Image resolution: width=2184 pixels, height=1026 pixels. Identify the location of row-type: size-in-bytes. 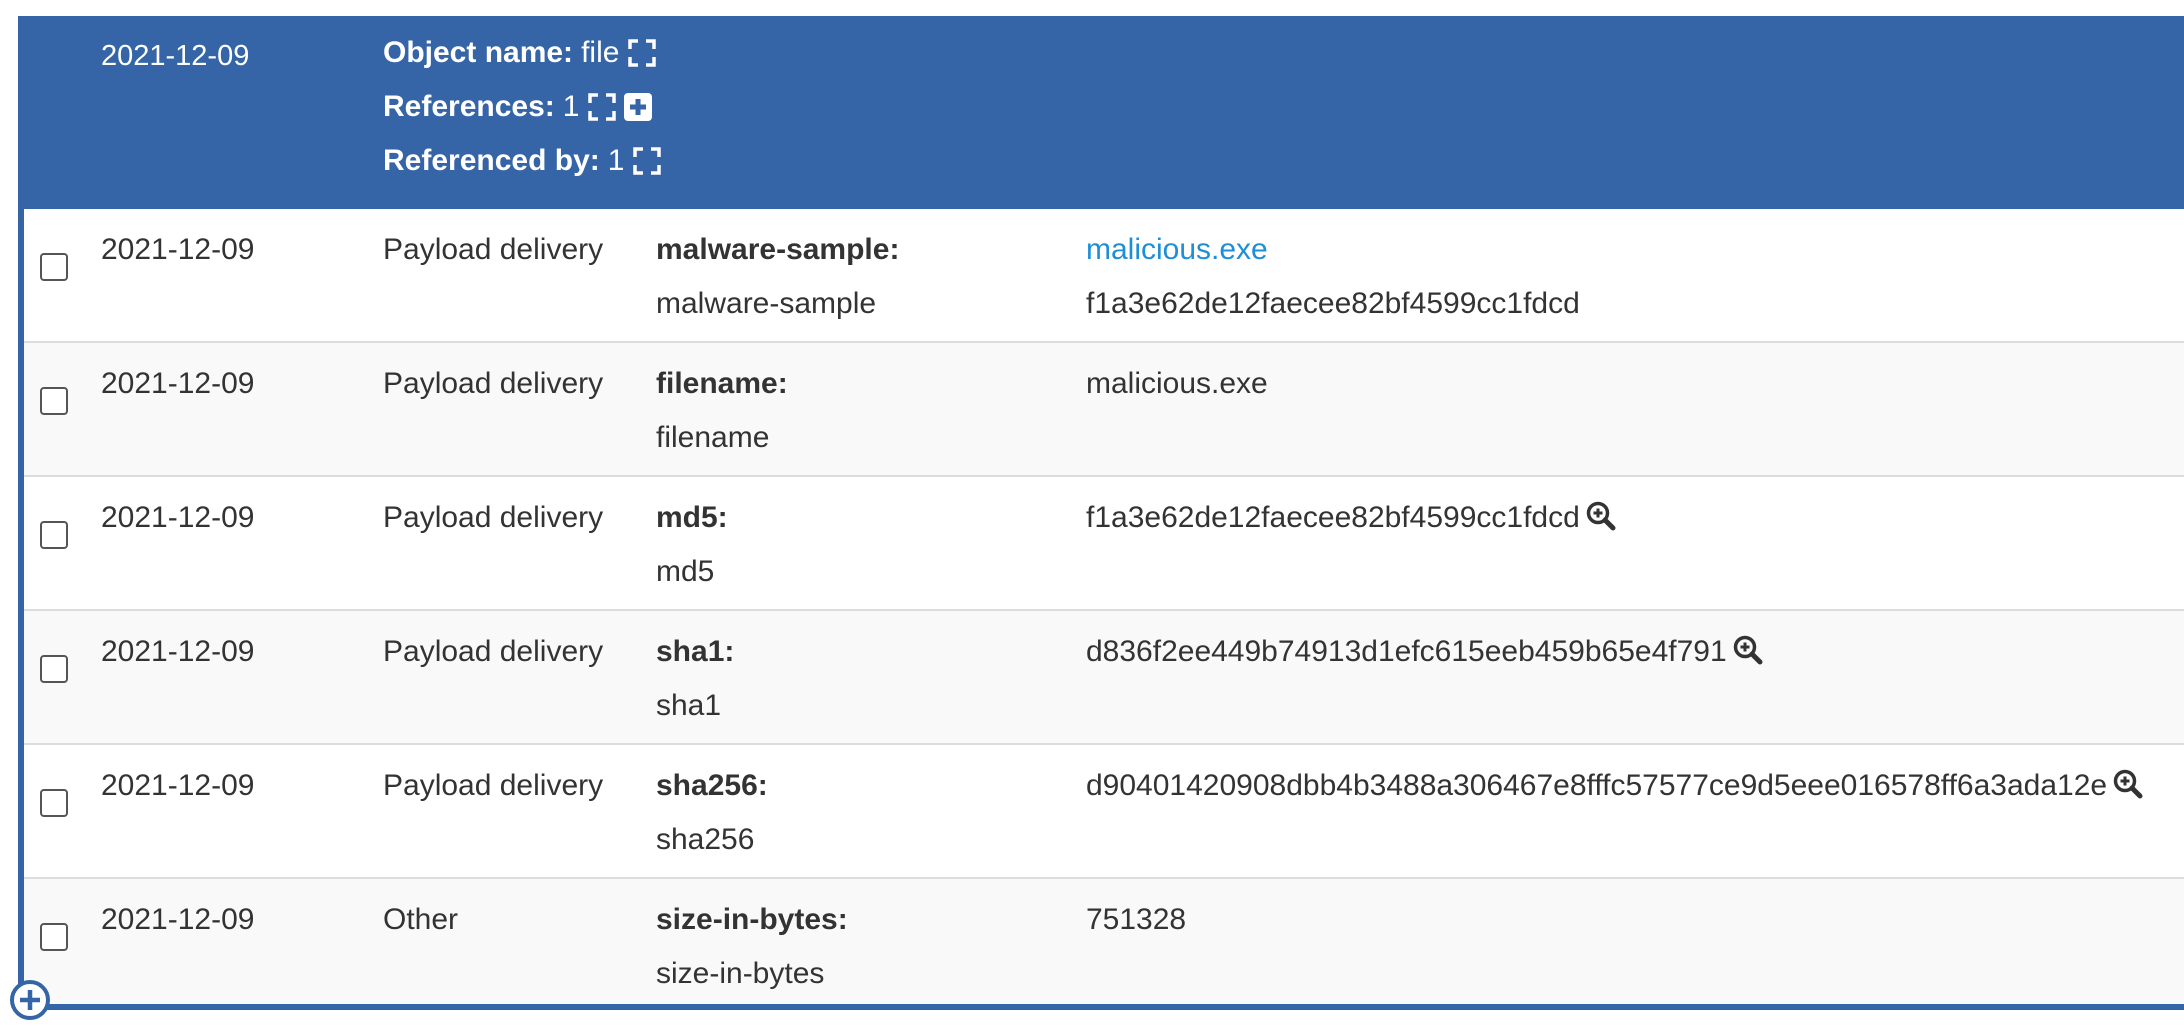
(752, 947).